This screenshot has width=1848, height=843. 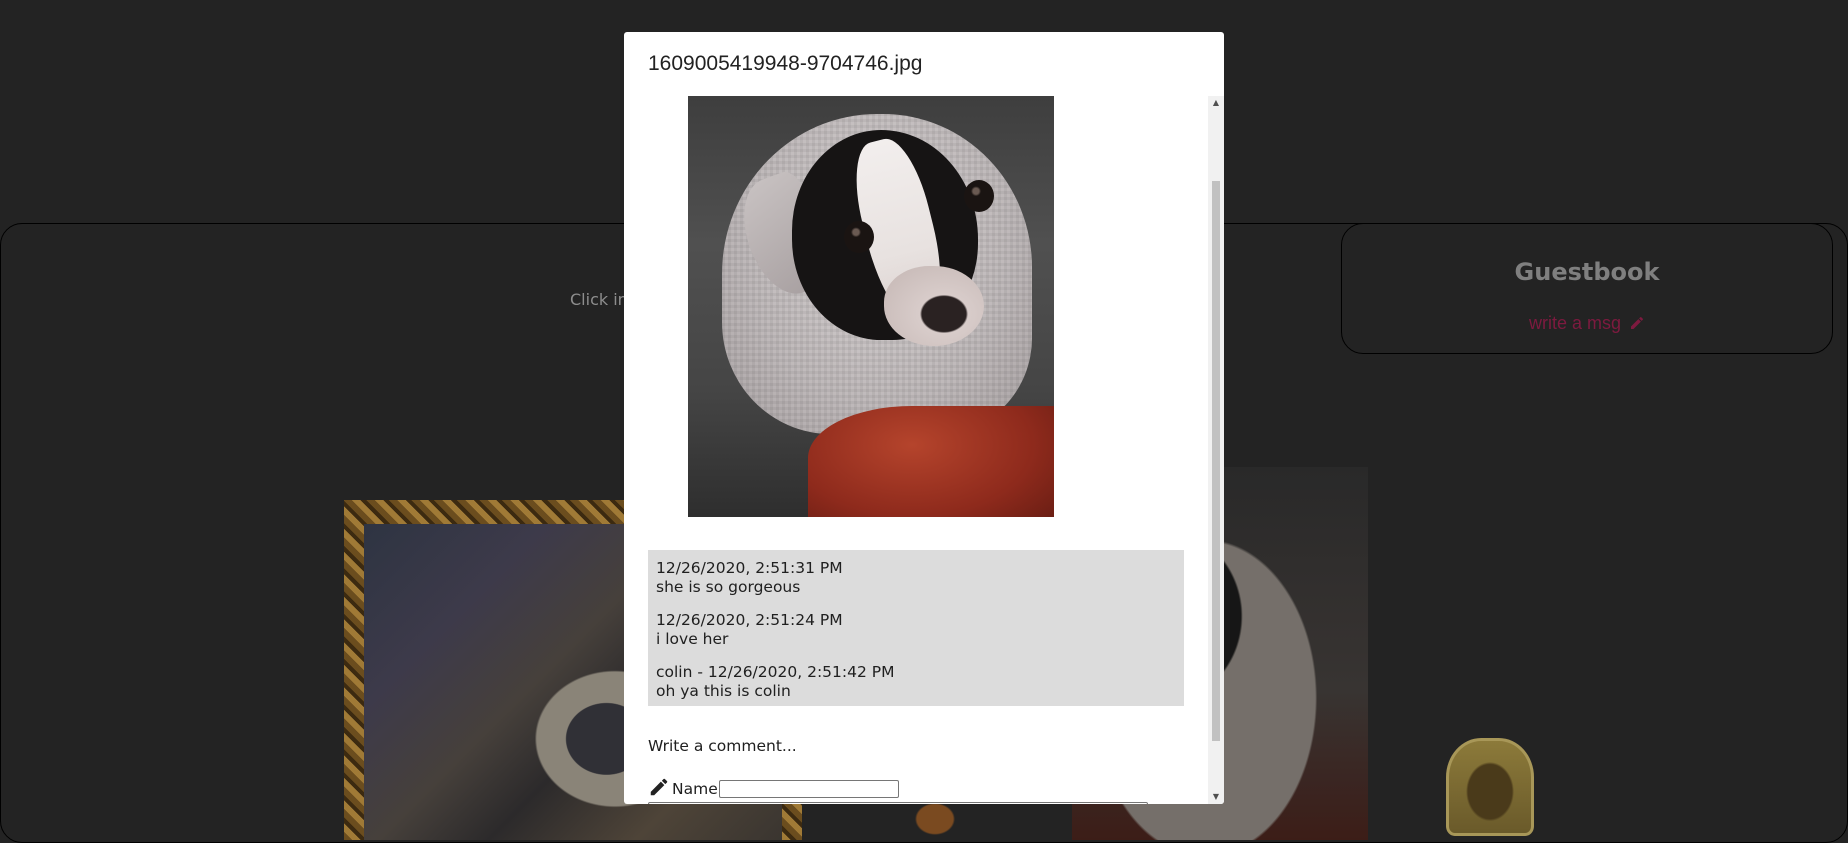 What do you see at coordinates (775, 672) in the screenshot?
I see `comment-header: colin - 12/26/2020, 2:51:42 PM` at bounding box center [775, 672].